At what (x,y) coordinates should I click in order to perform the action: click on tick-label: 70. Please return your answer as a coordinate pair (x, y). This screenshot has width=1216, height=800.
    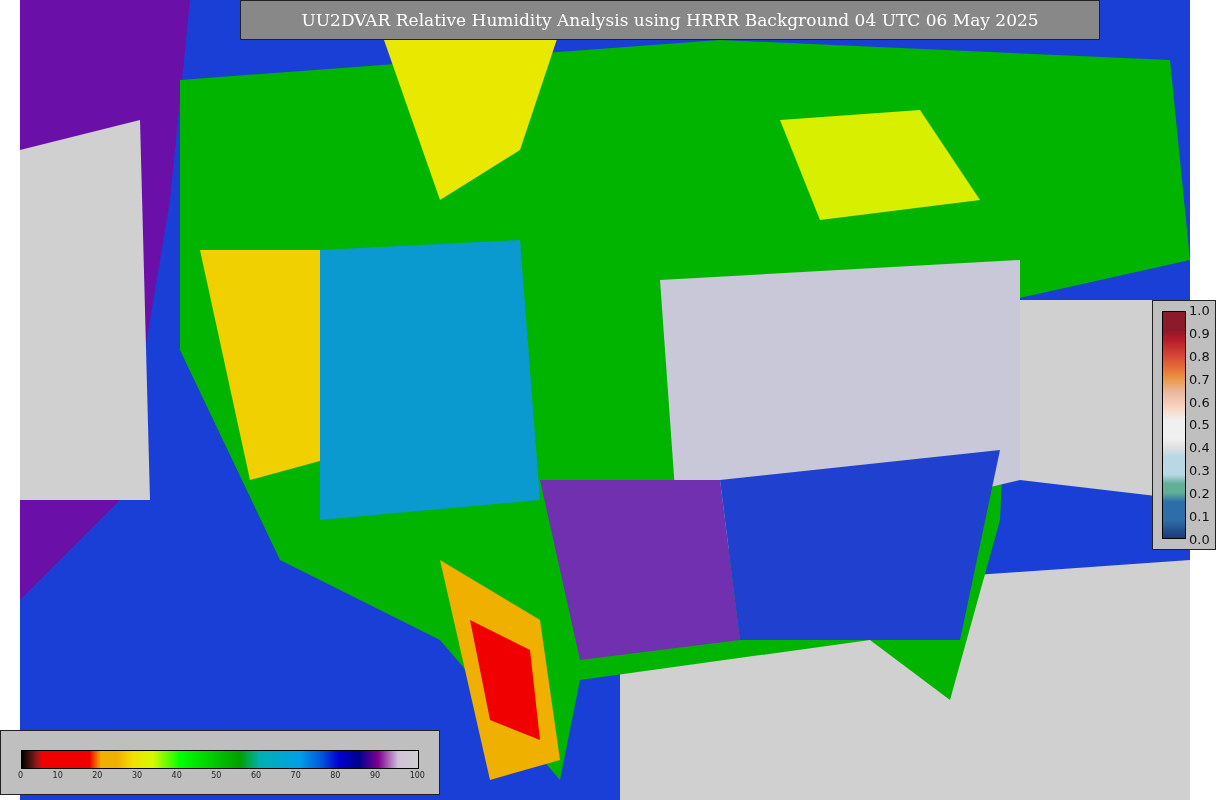
    Looking at the image, I should click on (295, 776).